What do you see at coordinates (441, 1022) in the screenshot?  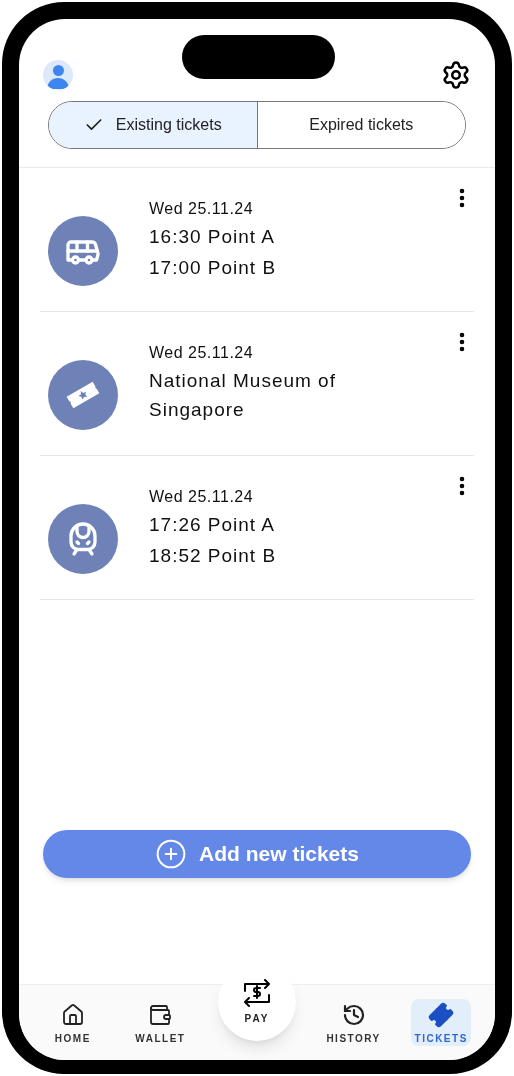 I see `nav-item: TICKETS` at bounding box center [441, 1022].